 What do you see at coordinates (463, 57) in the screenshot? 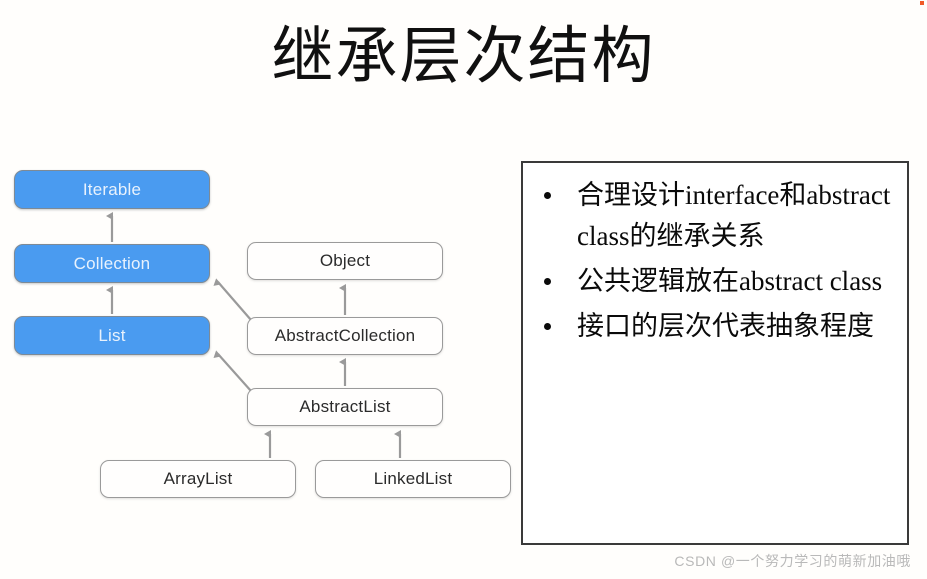
I see `page-title: 继承层次结构` at bounding box center [463, 57].